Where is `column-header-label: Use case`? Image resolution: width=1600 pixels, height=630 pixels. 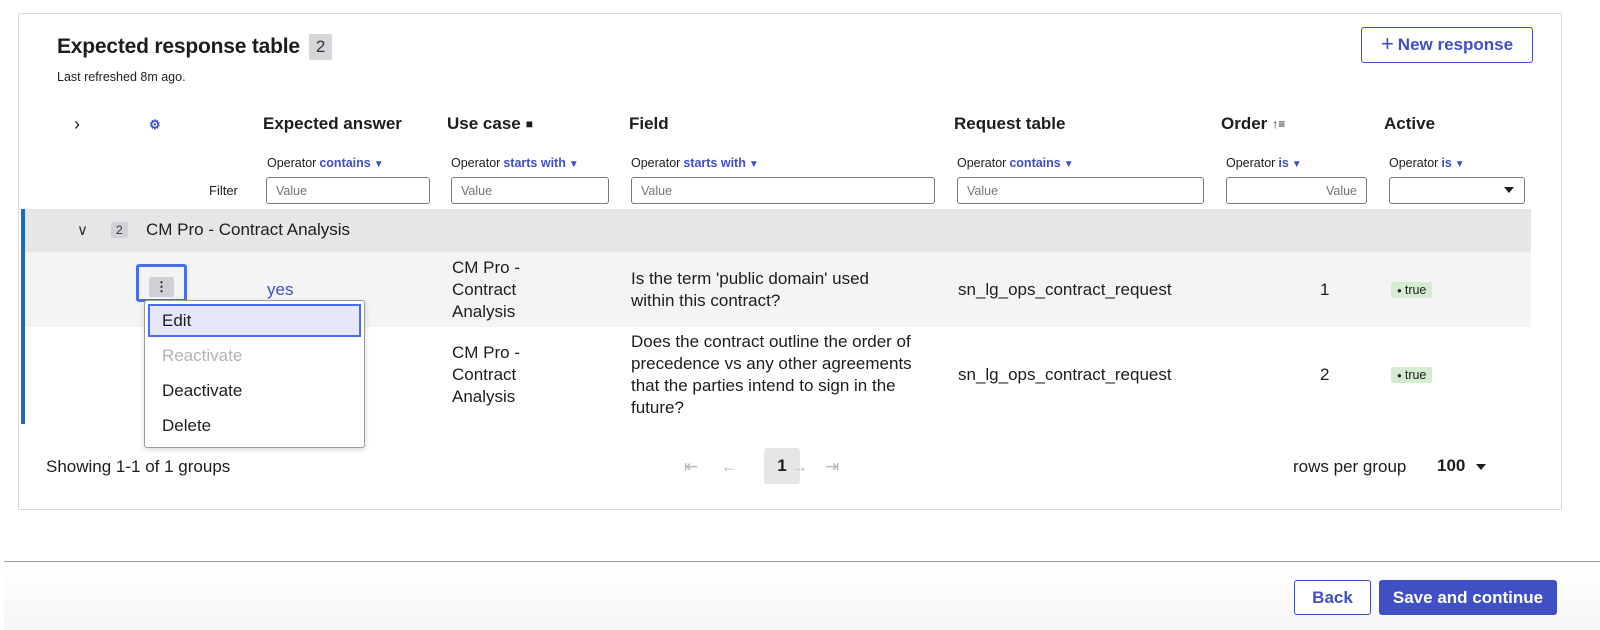 column-header-label: Use case is located at coordinates (484, 123).